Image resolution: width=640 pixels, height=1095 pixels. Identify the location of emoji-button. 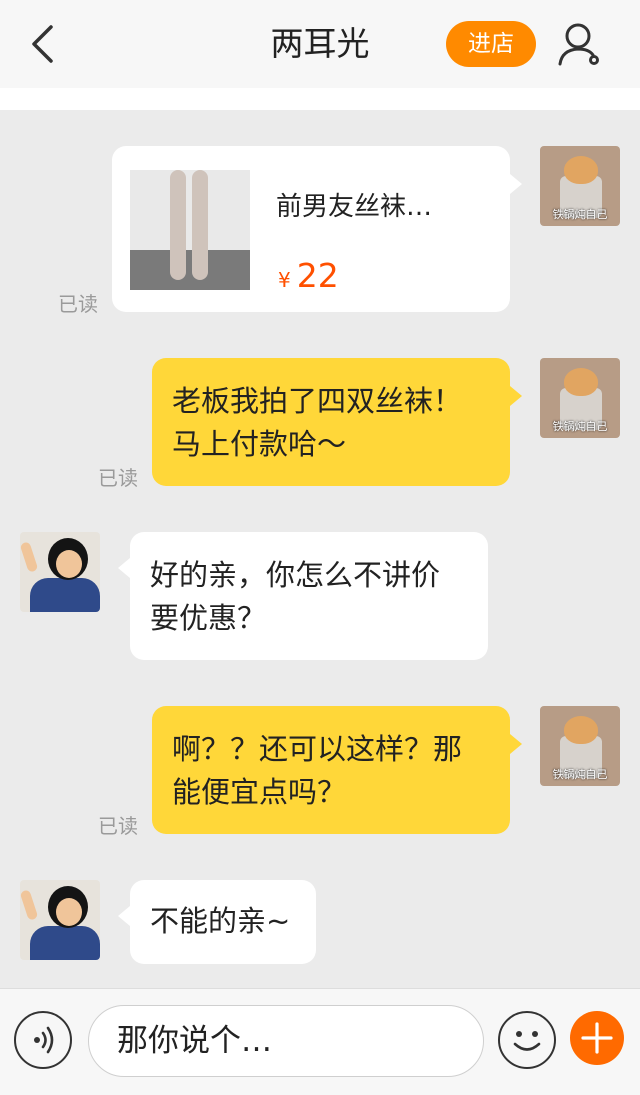
(527, 1040).